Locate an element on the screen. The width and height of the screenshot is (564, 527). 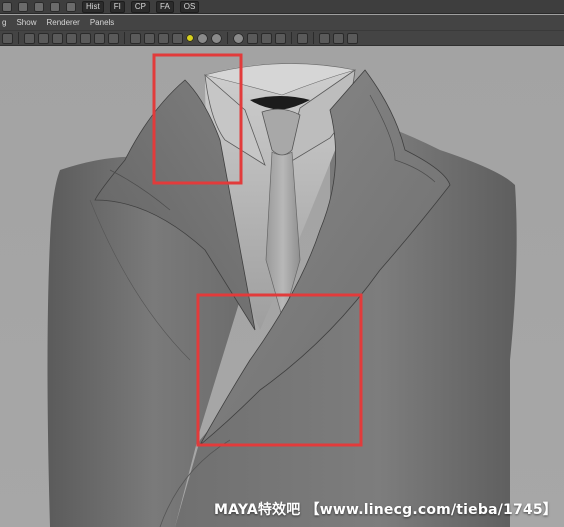
menu-item-panels: Panels is located at coordinates (102, 22).